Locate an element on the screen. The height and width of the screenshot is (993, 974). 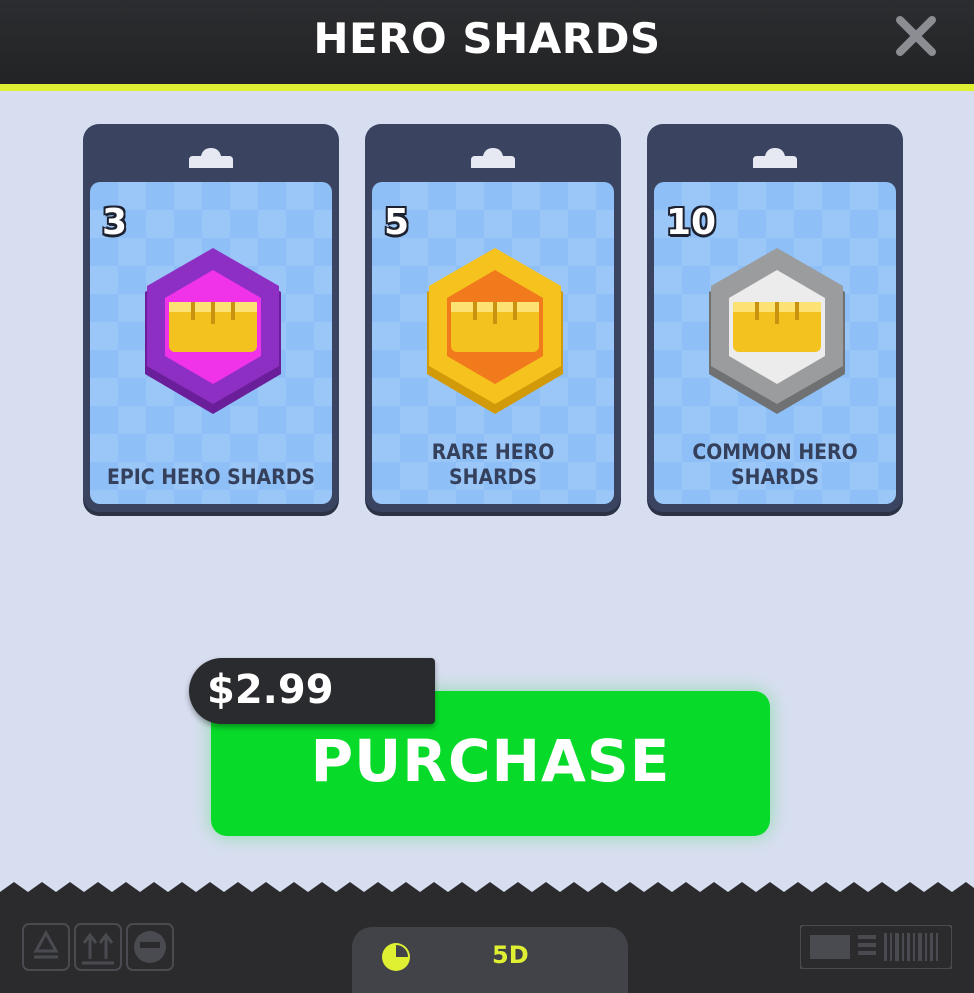
card-panel: 5 RARE HERO SHARDS is located at coordinates (493, 343).